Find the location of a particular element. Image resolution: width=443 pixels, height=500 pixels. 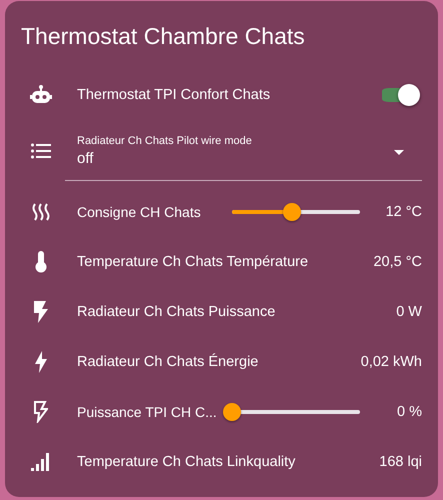

signal-icon is located at coordinates (41, 462).